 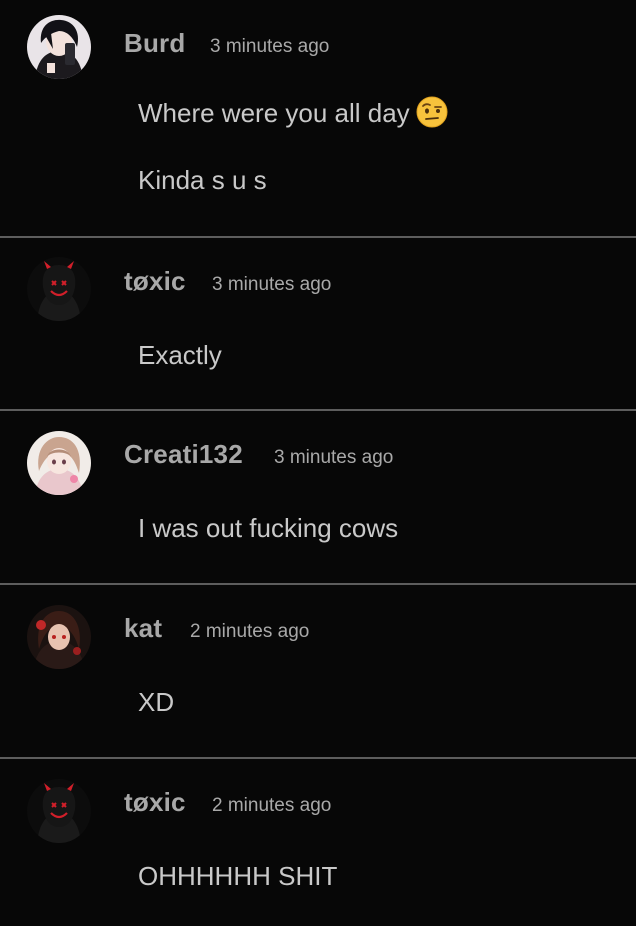 What do you see at coordinates (180, 355) in the screenshot?
I see `comment-text: Exactly` at bounding box center [180, 355].